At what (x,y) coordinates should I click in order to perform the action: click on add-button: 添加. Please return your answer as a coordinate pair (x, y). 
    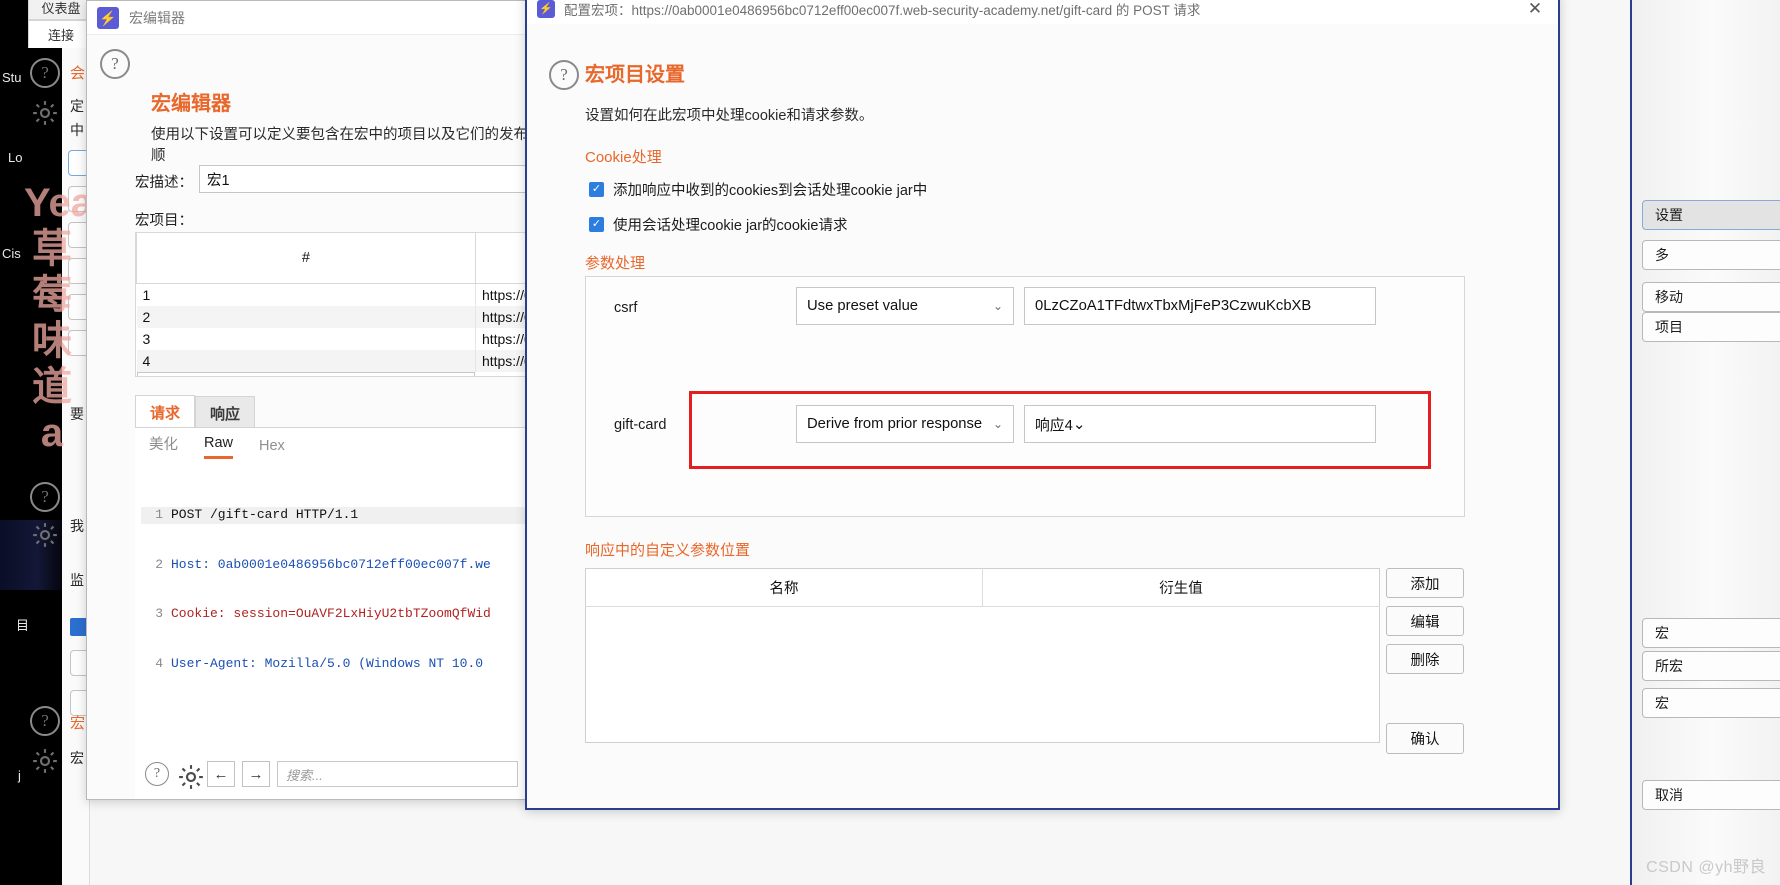
    Looking at the image, I should click on (1425, 583).